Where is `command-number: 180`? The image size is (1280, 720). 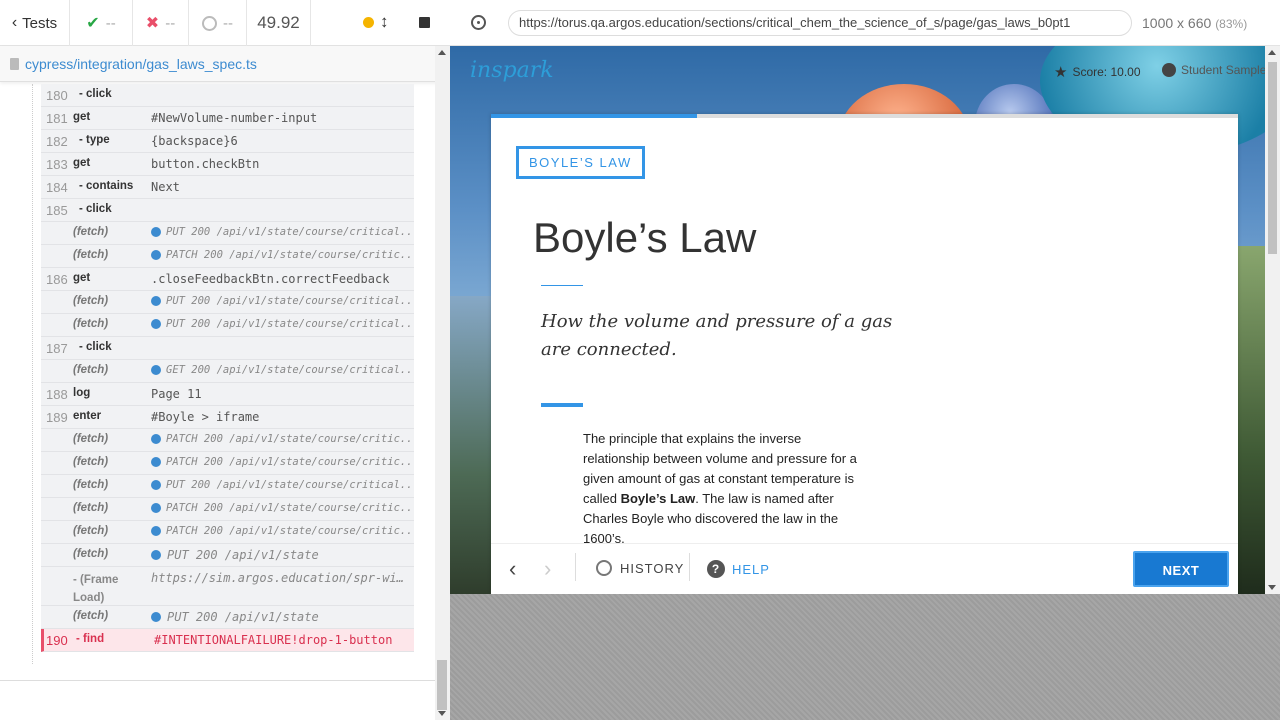
command-number: 180 is located at coordinates (57, 95).